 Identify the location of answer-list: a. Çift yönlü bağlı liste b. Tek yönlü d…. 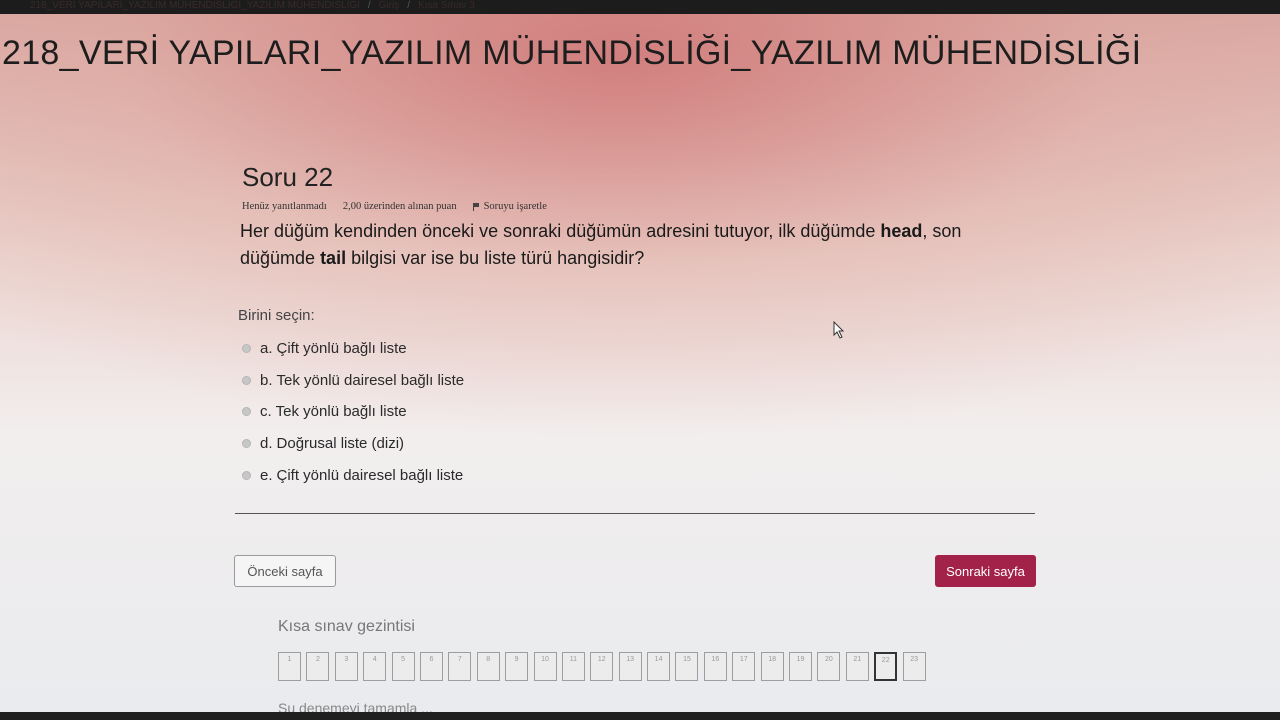
(353, 412).